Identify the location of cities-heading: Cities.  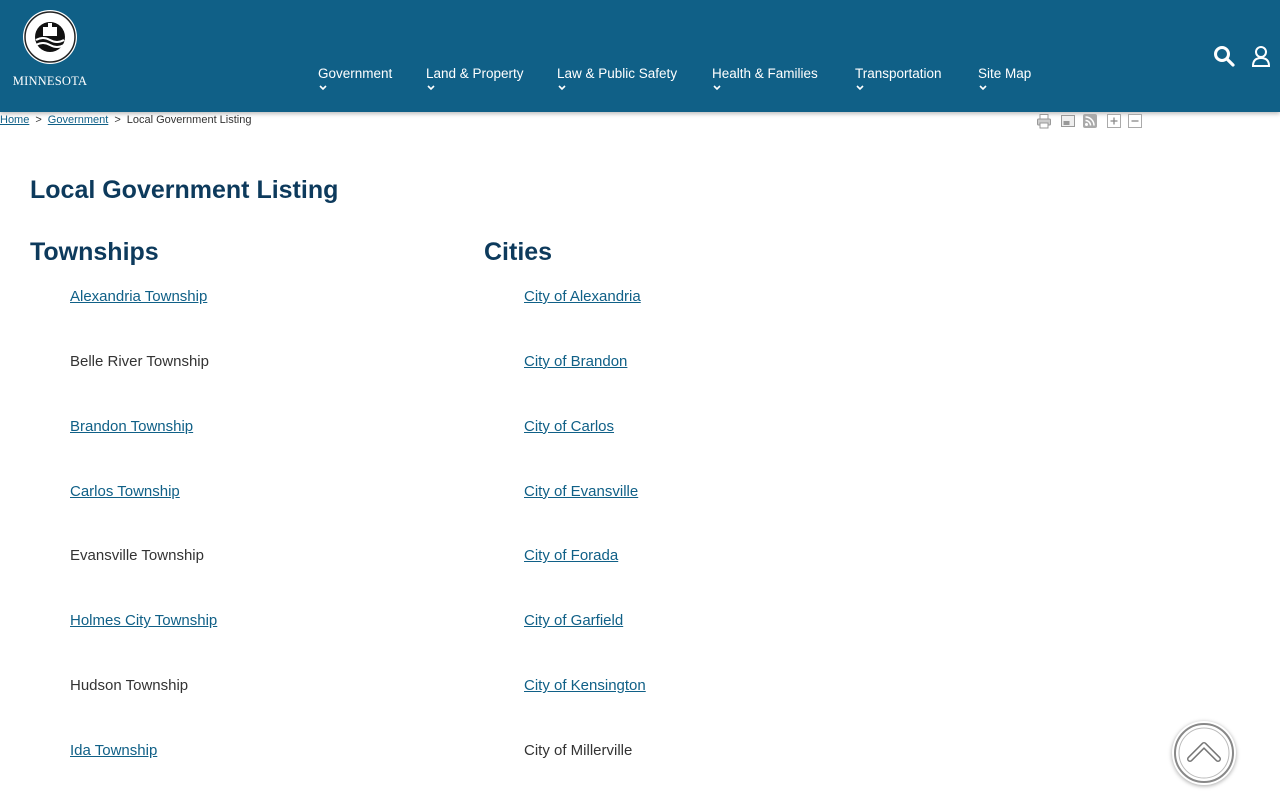
(518, 252).